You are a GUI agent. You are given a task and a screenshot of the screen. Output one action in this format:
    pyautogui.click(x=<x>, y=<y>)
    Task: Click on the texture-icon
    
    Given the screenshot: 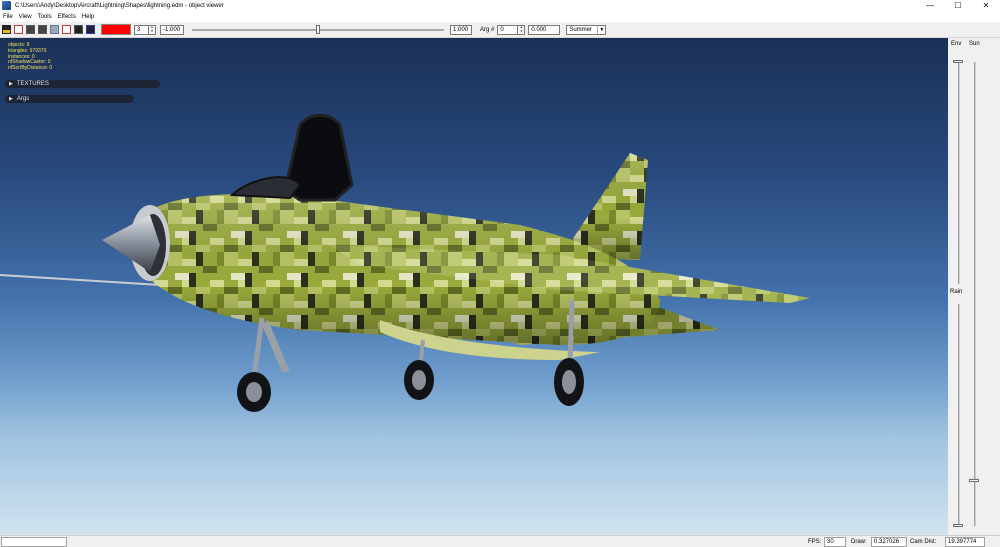 What is the action you would take?
    pyautogui.click(x=54, y=29)
    